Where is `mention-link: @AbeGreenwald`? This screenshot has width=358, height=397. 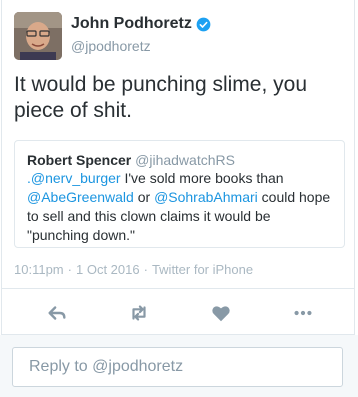
mention-link: @AbeGreenwald is located at coordinates (80, 197).